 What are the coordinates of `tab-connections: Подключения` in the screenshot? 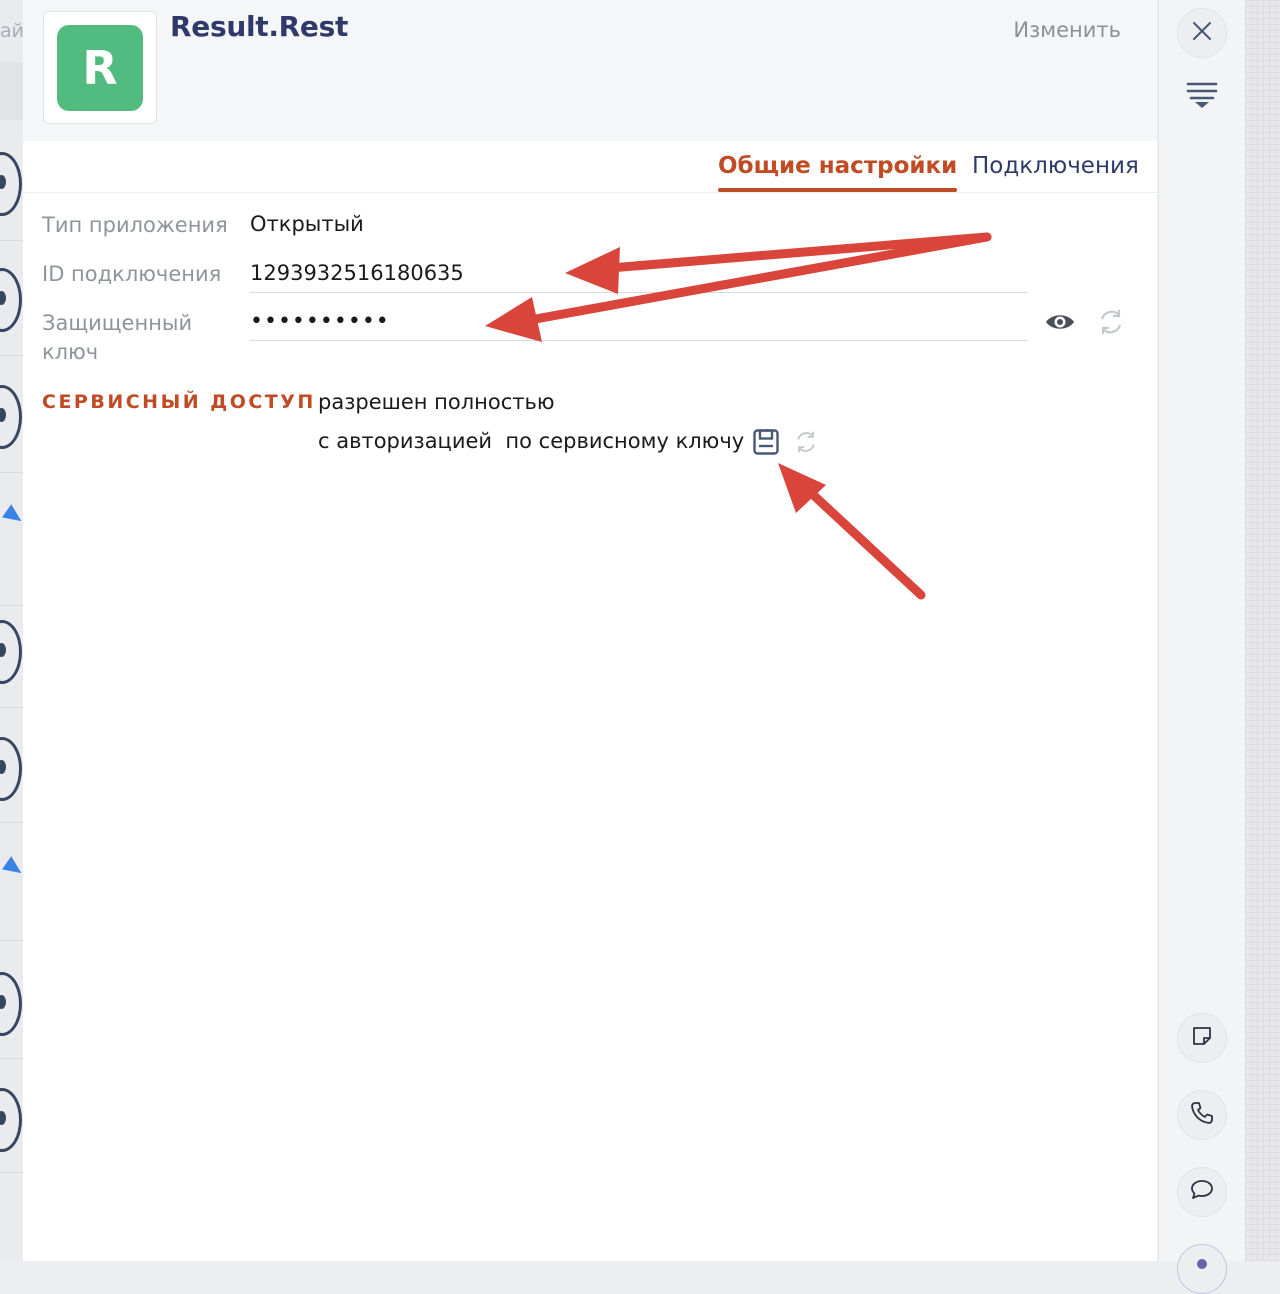 It's located at (1055, 166).